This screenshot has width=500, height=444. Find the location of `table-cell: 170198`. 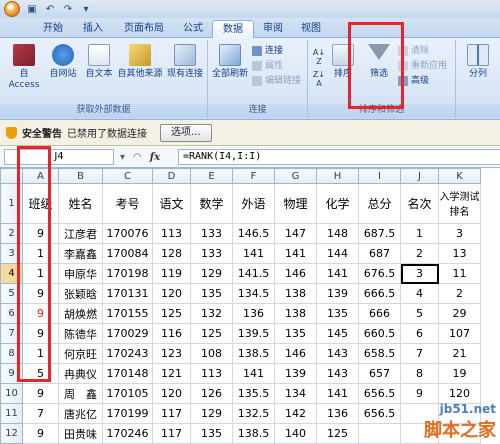

table-cell: 170198 is located at coordinates (127, 273).